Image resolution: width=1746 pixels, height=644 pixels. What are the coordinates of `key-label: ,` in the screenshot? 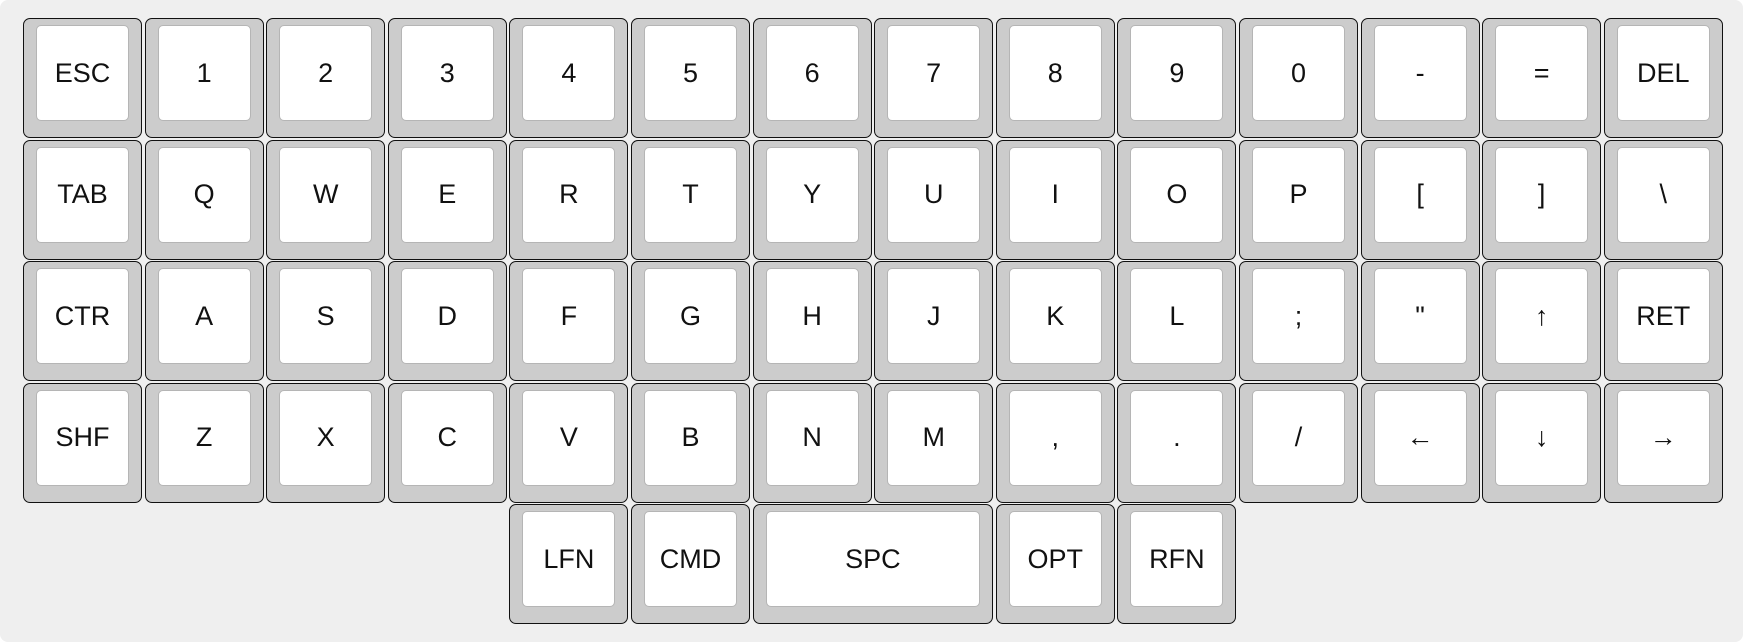 It's located at (1055, 437).